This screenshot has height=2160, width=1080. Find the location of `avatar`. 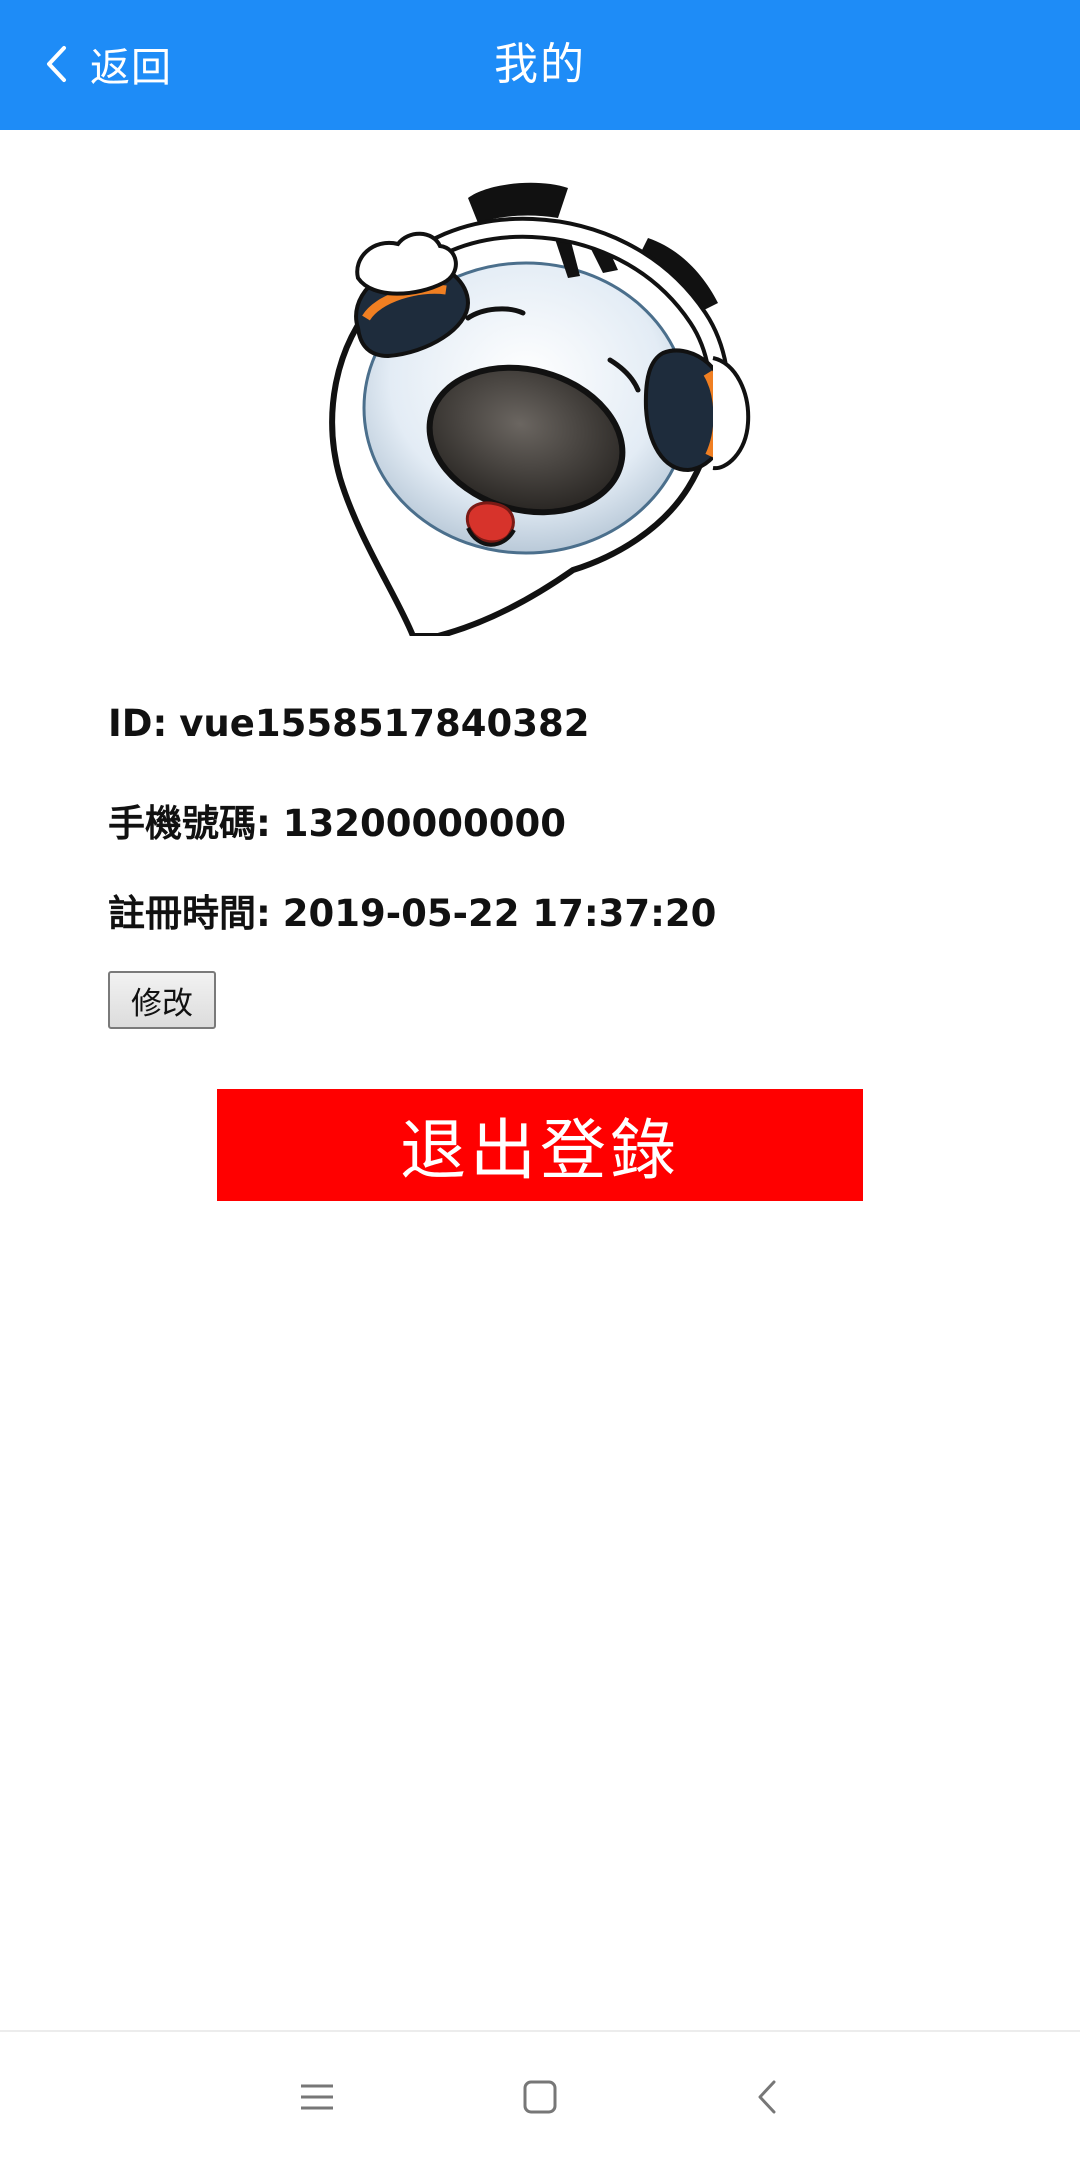

avatar is located at coordinates (540, 408).